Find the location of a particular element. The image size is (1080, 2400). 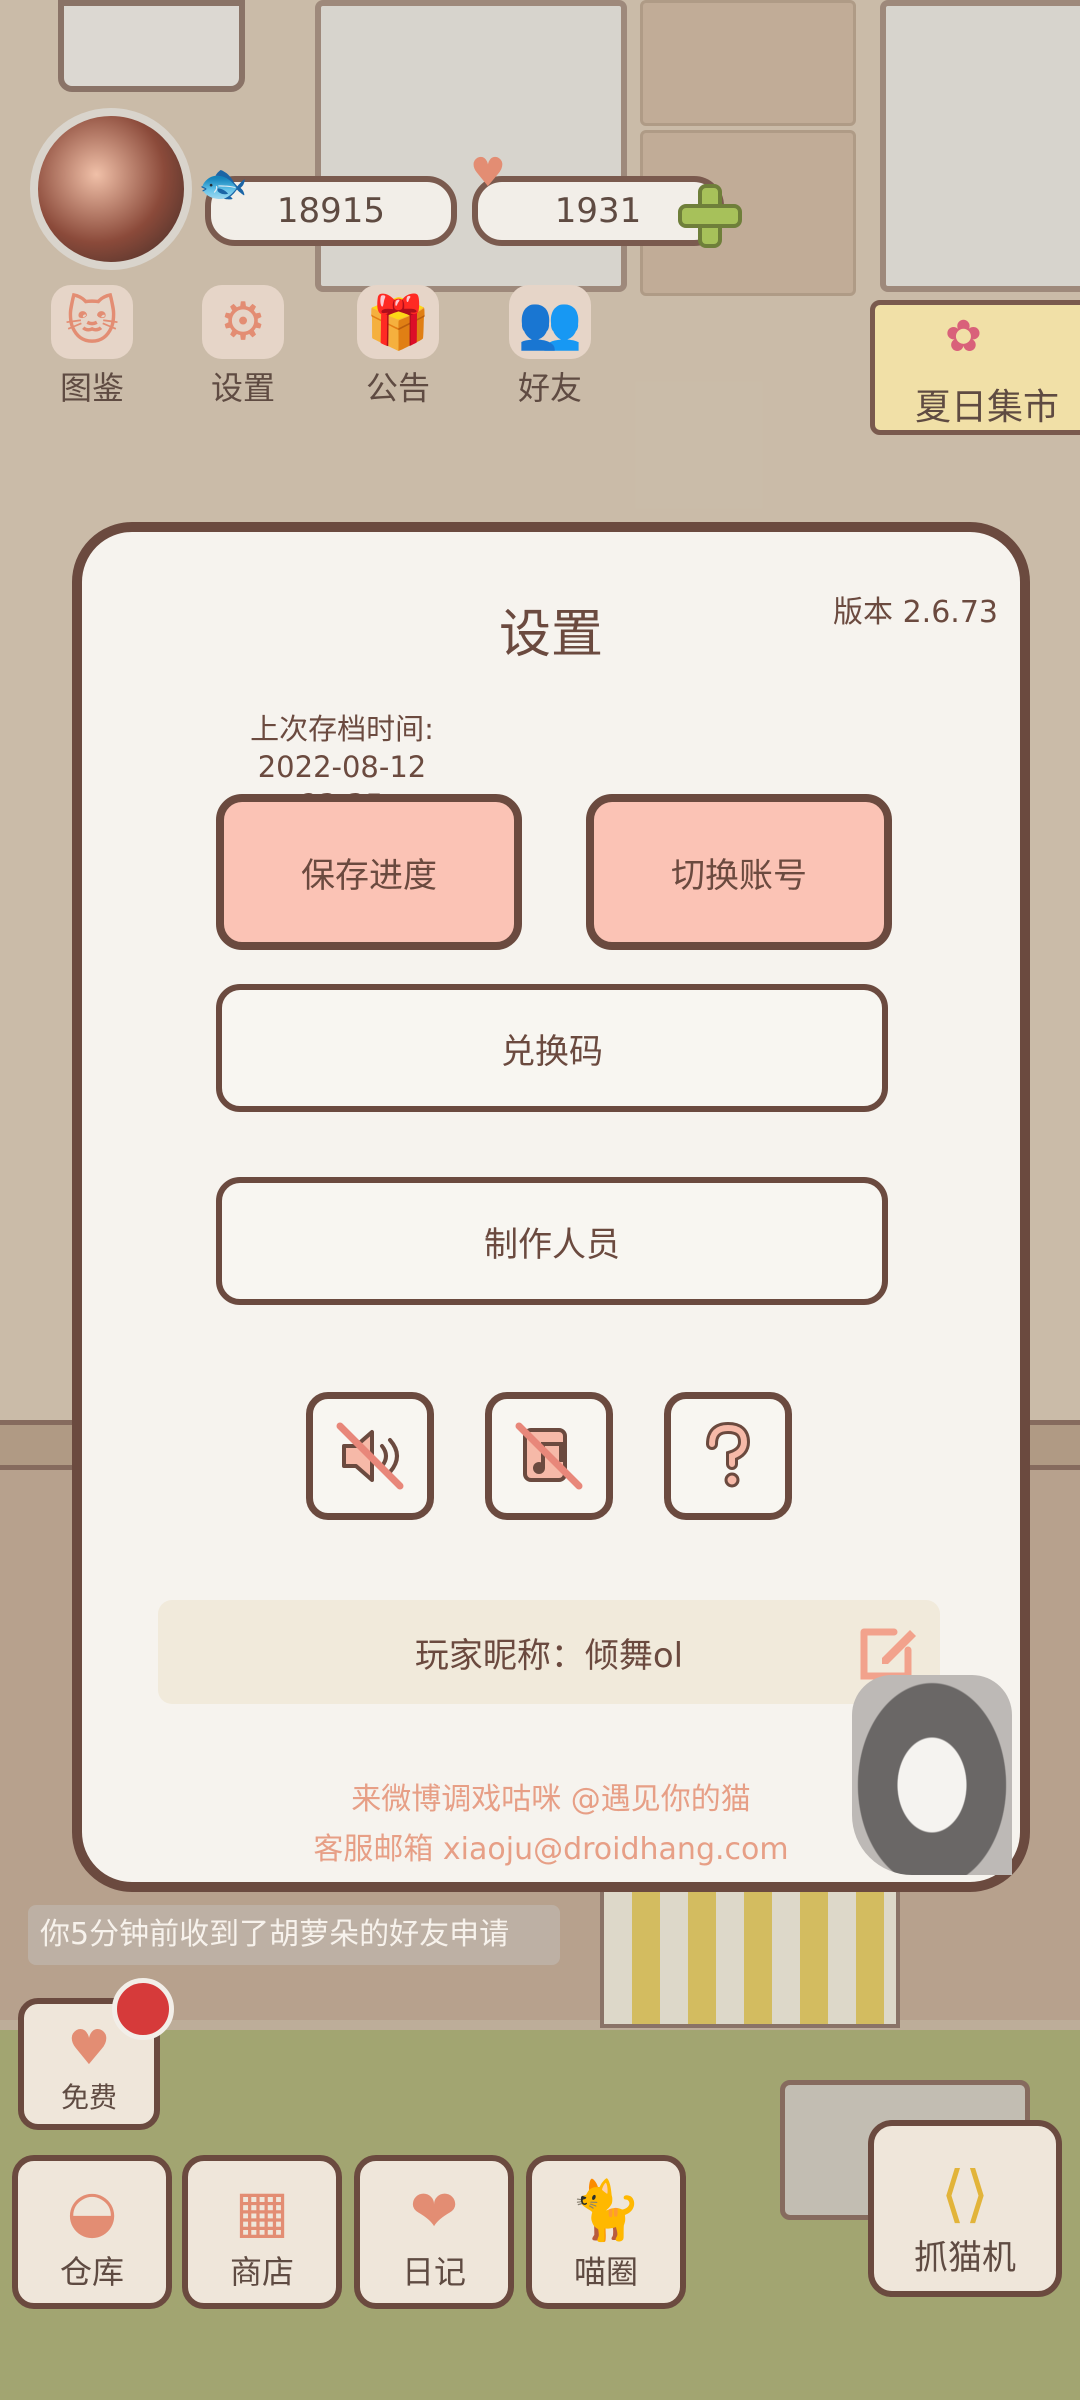

heart-icon: ♥ is located at coordinates (89, 2048).